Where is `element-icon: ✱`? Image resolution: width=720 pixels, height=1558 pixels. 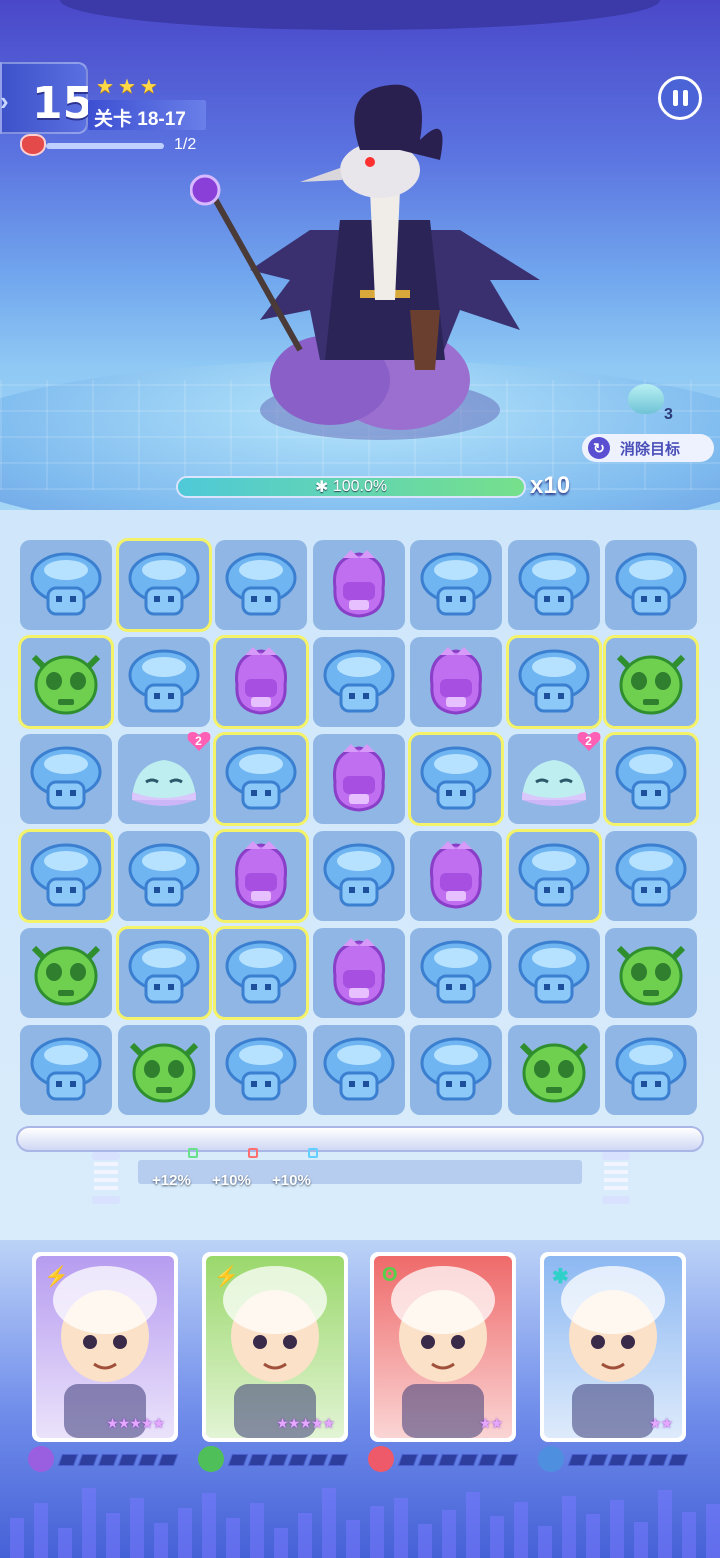
element-icon: ✱ is located at coordinates (560, 1277).